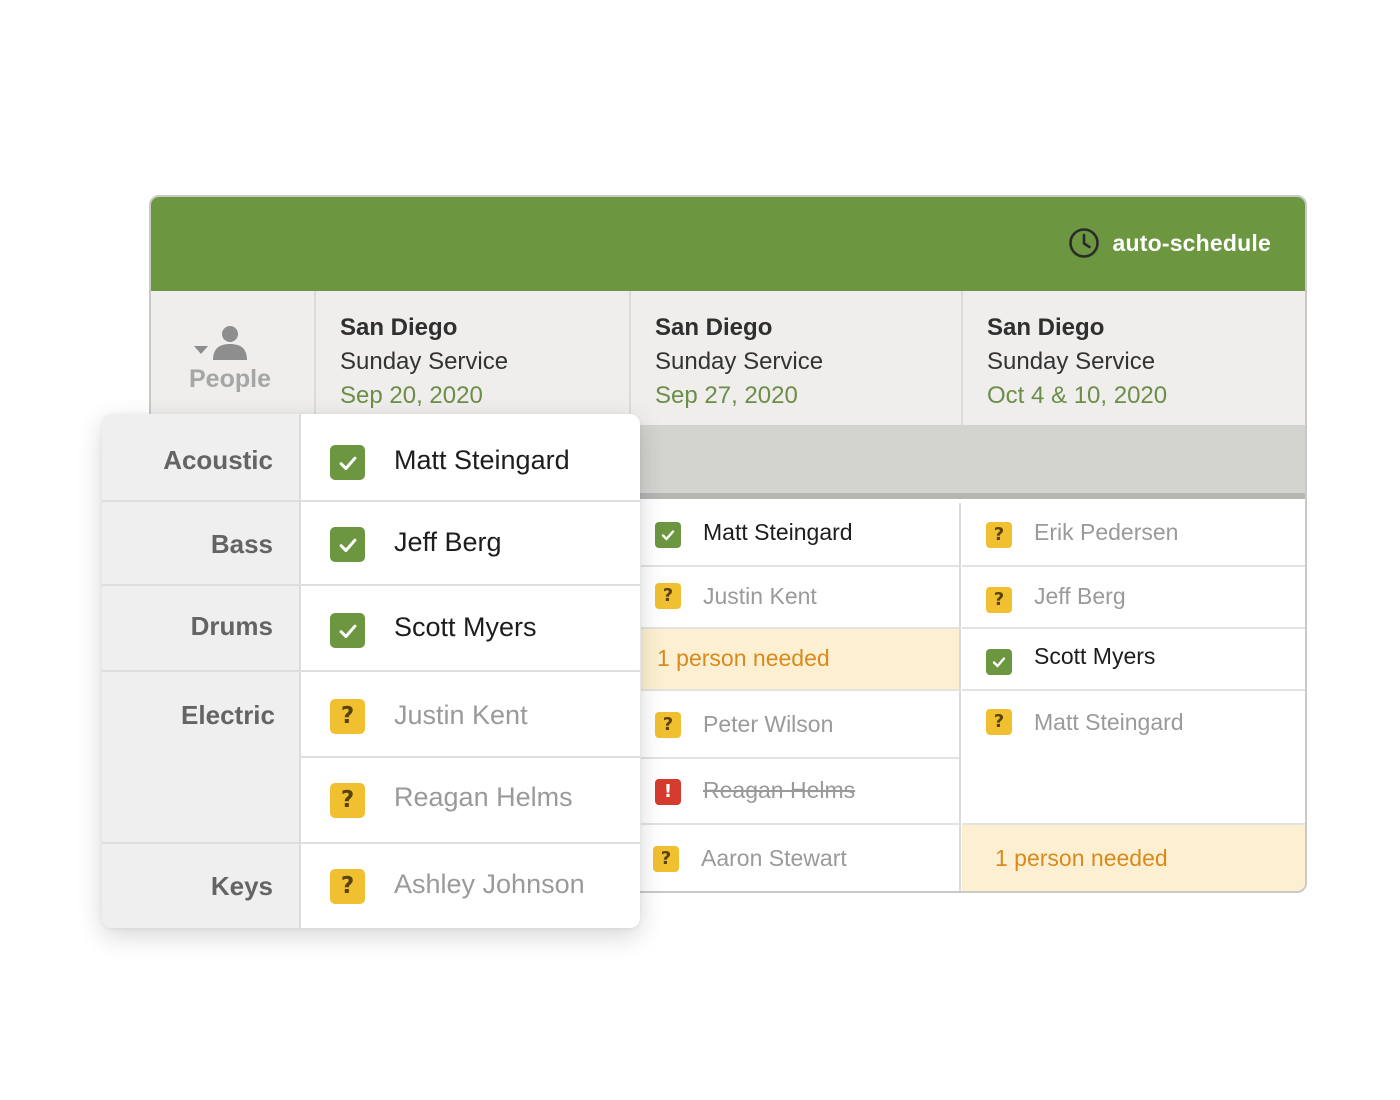 The width and height of the screenshot is (1400, 1100). Describe the element at coordinates (228, 715) in the screenshot. I see `position-label: Electric` at that location.